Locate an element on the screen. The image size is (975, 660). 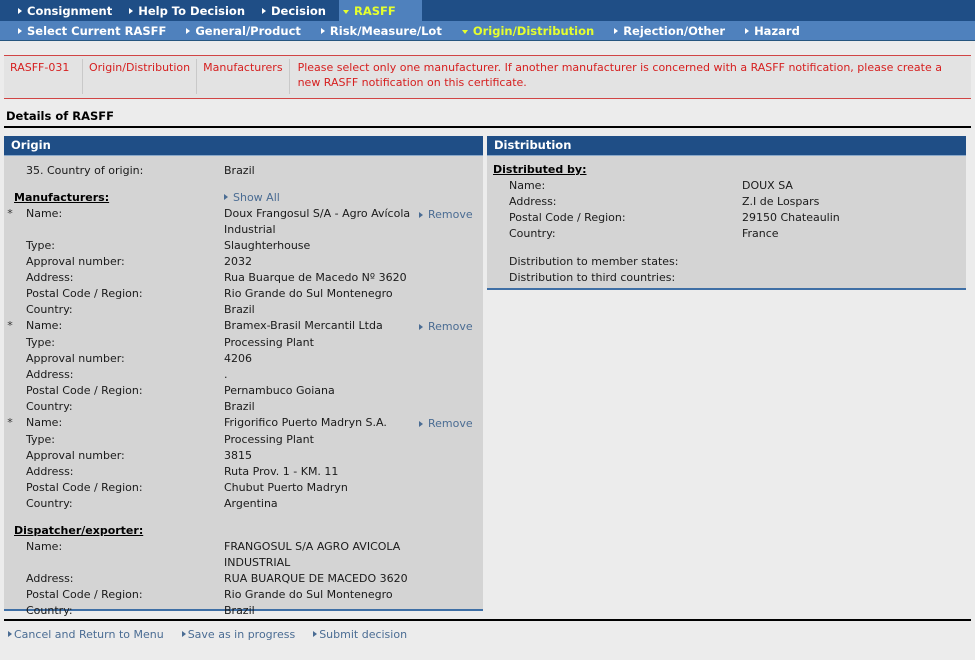
field-value: Argentina is located at coordinates (251, 503).